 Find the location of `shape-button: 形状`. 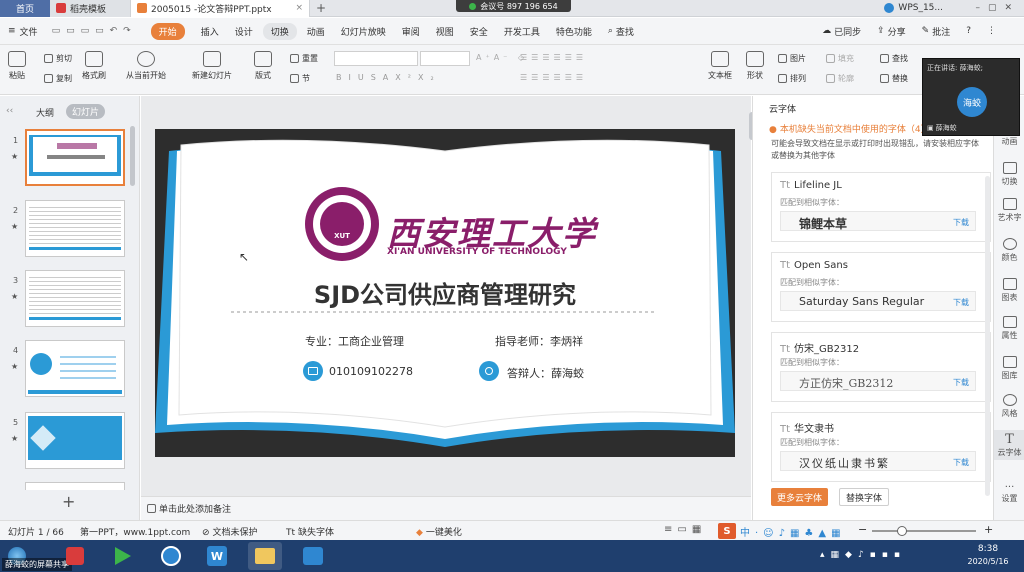

shape-button: 形状 is located at coordinates (755, 66).